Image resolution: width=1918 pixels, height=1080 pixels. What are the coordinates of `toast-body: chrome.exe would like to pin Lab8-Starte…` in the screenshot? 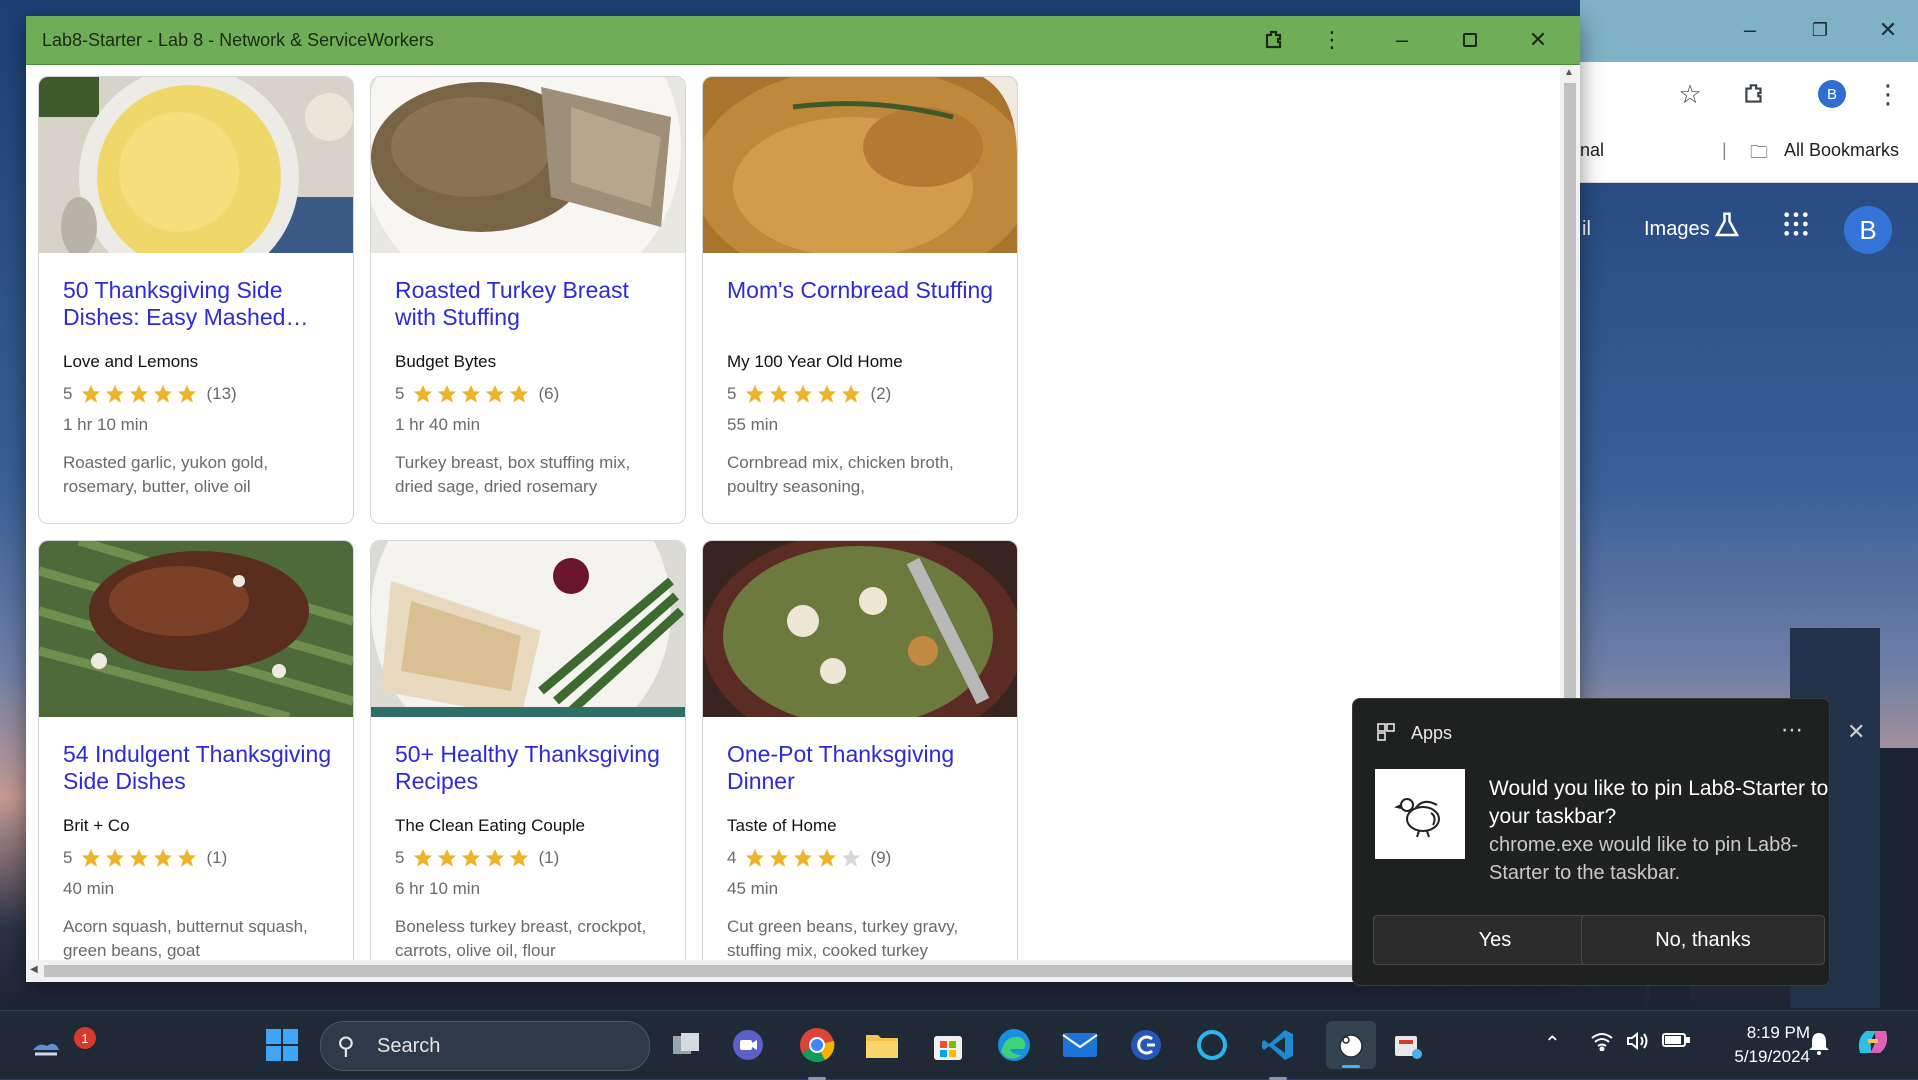 It's located at (1644, 859).